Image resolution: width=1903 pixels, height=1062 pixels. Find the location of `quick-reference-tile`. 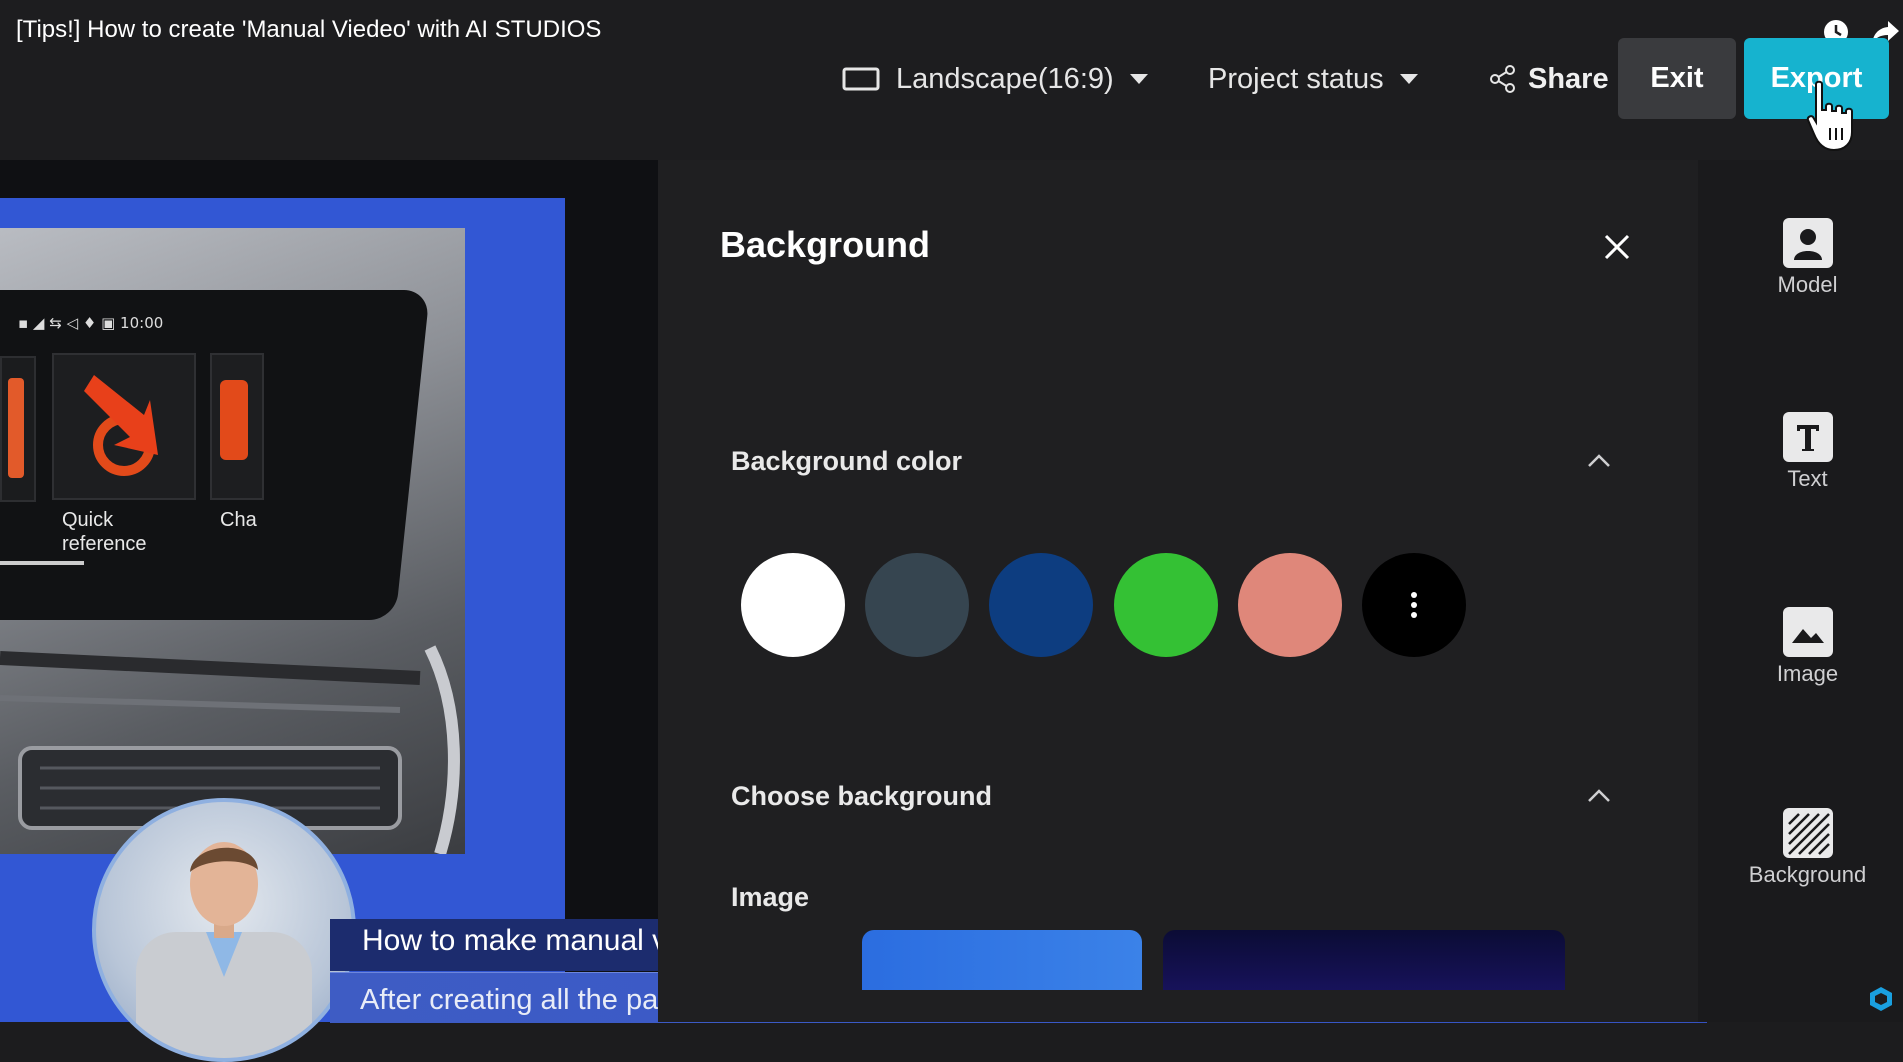

quick-reference-tile is located at coordinates (124, 426).